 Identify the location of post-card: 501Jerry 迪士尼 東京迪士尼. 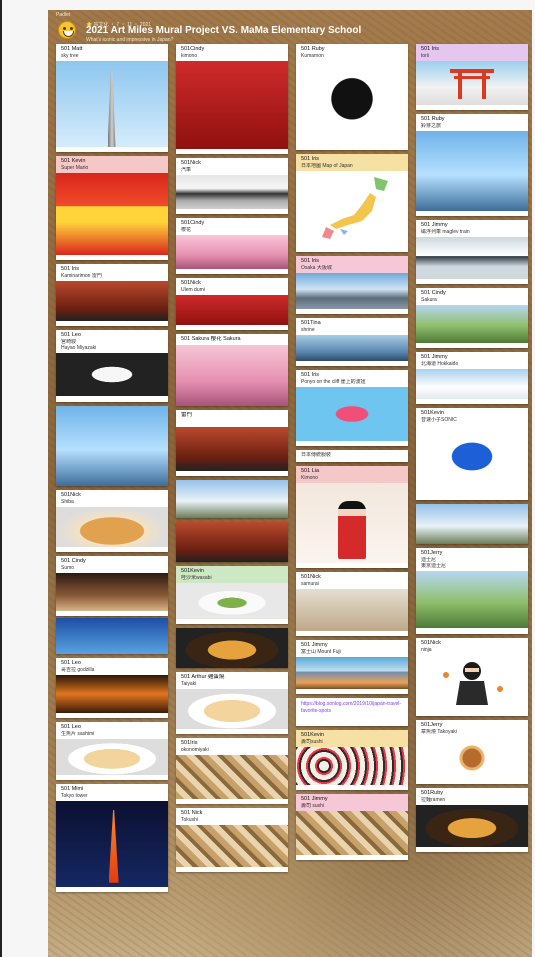
(472, 591).